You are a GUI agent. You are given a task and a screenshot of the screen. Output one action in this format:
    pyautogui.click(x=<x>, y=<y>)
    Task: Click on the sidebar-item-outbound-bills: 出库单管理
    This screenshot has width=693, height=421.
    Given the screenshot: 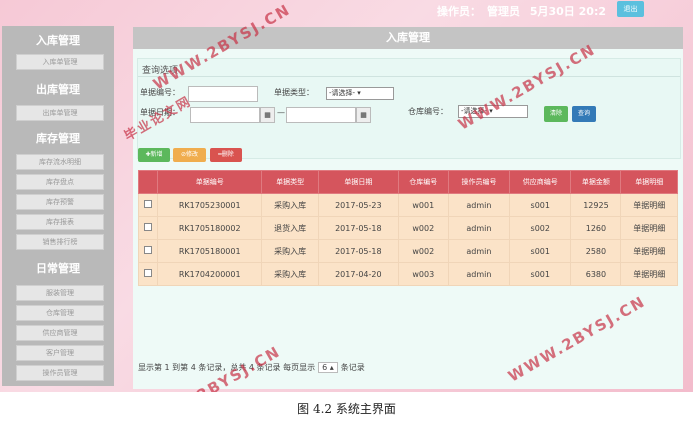 What is the action you would take?
    pyautogui.click(x=60, y=113)
    